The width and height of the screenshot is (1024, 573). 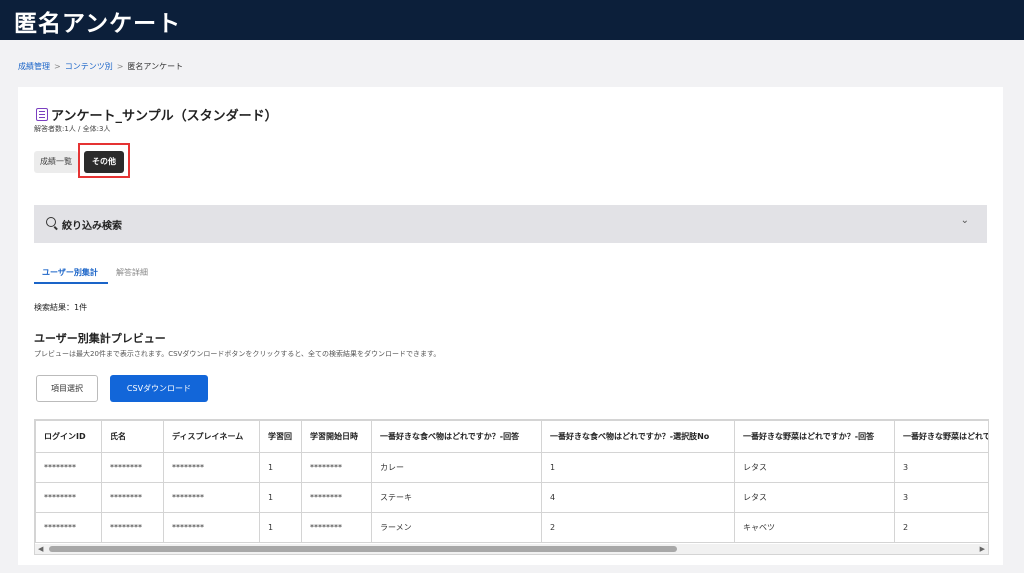 I want to click on response-count: 解答者数:1人 / 全体:3人, so click(x=72, y=129).